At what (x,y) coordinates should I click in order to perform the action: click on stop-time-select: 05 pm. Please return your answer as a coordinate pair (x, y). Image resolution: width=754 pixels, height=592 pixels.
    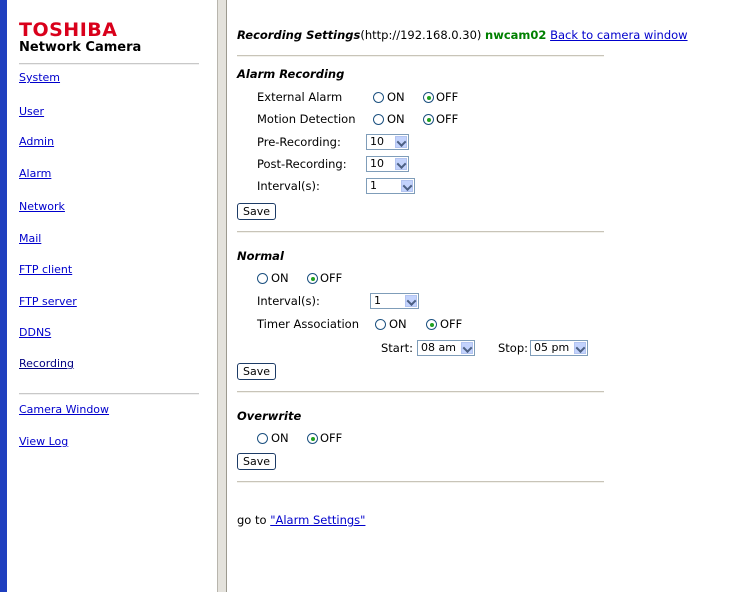
    Looking at the image, I should click on (559, 348).